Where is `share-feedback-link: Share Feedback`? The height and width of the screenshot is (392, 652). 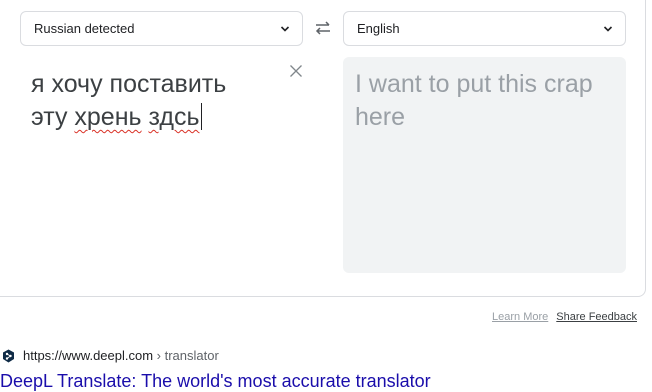
share-feedback-link: Share Feedback is located at coordinates (596, 317).